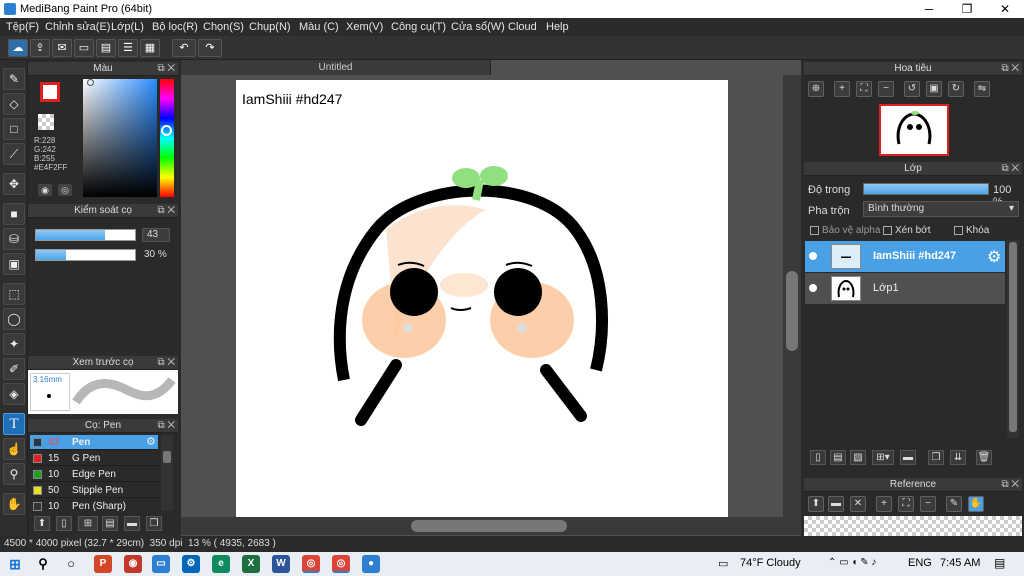 This screenshot has height=576, width=1024. What do you see at coordinates (281, 564) in the screenshot?
I see `word-icon: W` at bounding box center [281, 564].